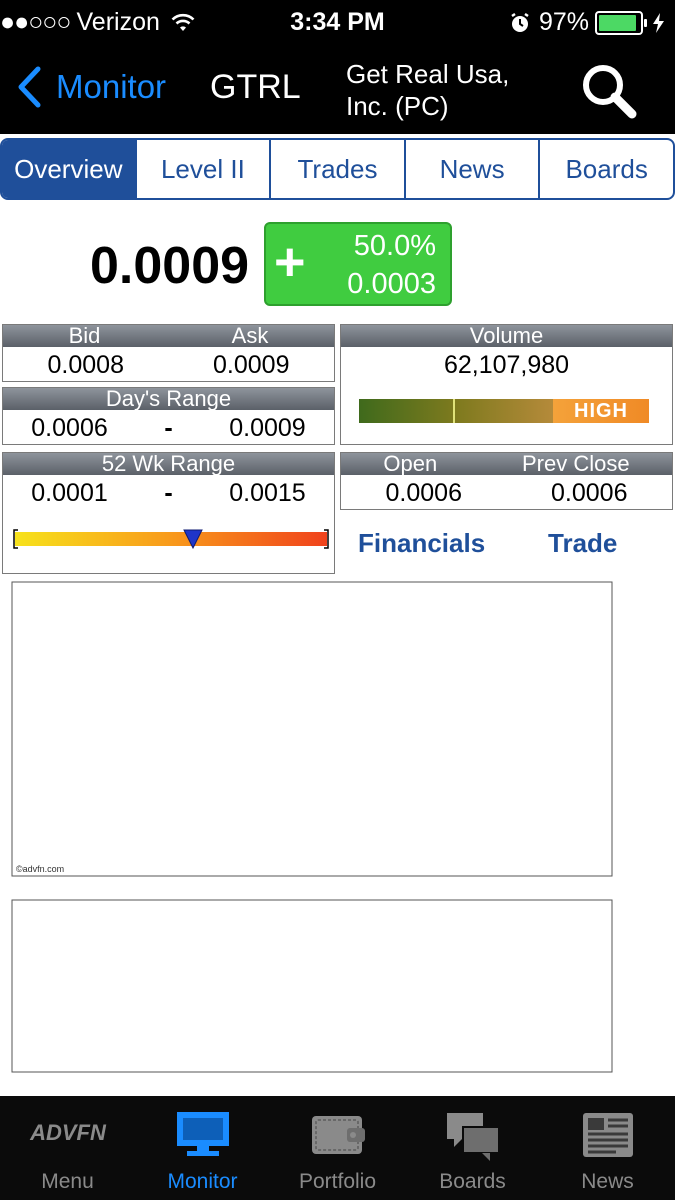 The width and height of the screenshot is (675, 1200). Describe the element at coordinates (358, 264) in the screenshot. I see `price-change-badge: + 50.0% 0.0003` at that location.